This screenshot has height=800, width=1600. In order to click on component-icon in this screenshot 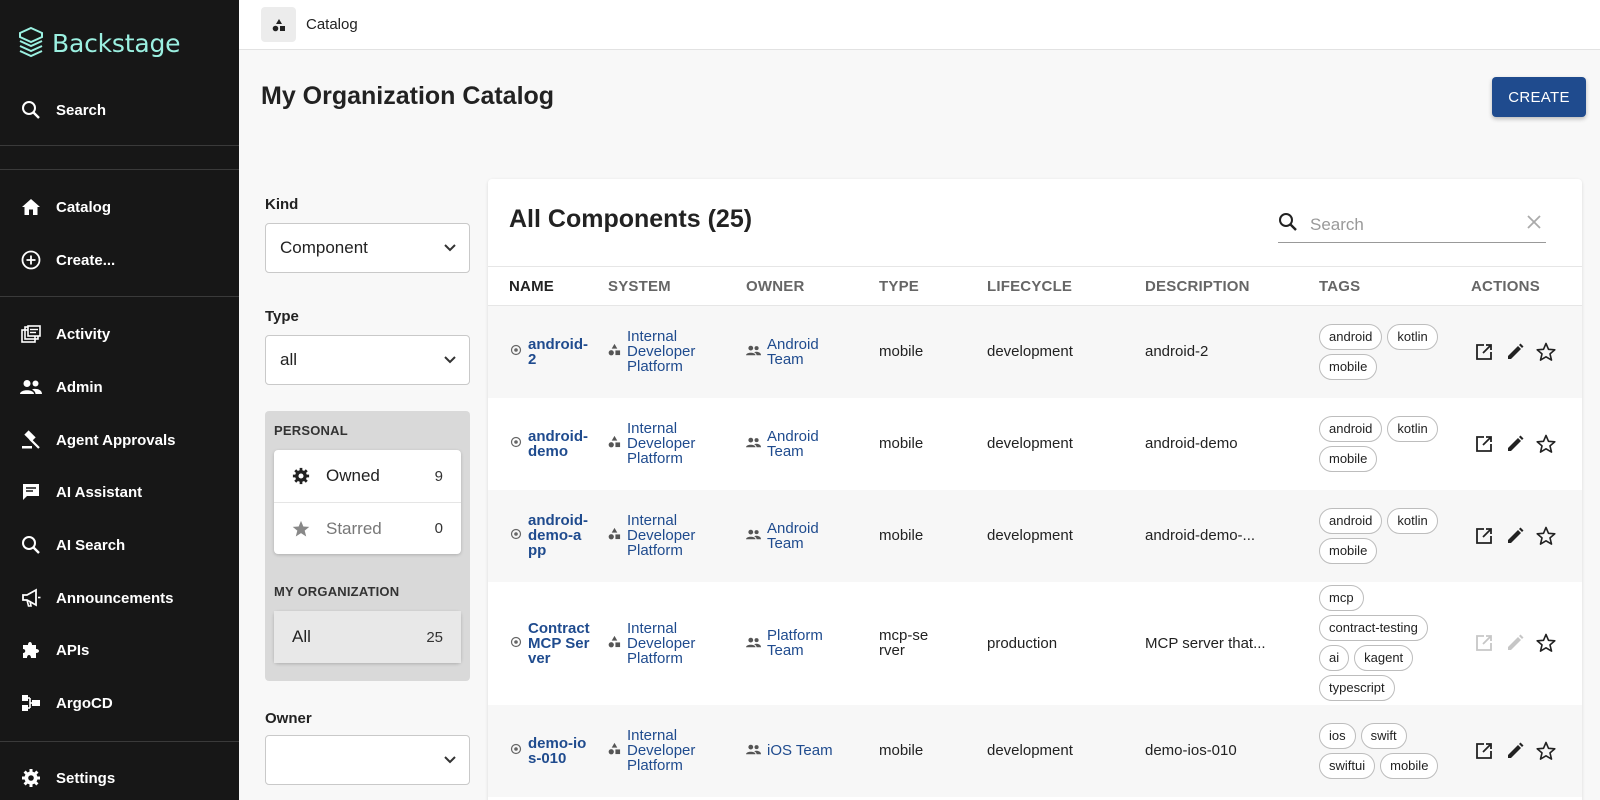, I will do `click(516, 351)`.